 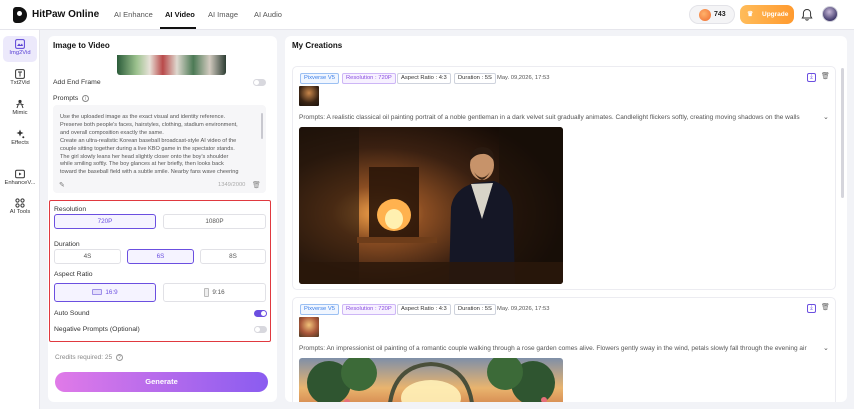 What do you see at coordinates (87, 256) in the screenshot?
I see `duration-option-4s: 4S` at bounding box center [87, 256].